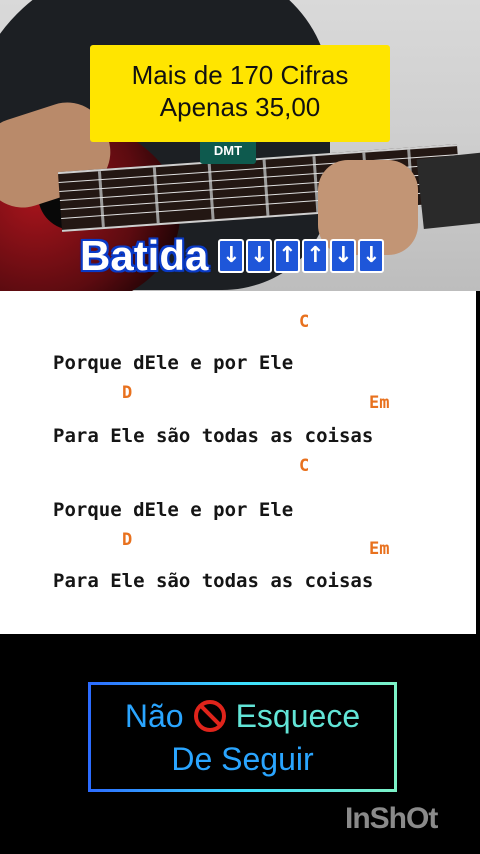 The image size is (480, 854). I want to click on promo-banner: Mais de 170 Cifras Apenas 35,00, so click(240, 93).